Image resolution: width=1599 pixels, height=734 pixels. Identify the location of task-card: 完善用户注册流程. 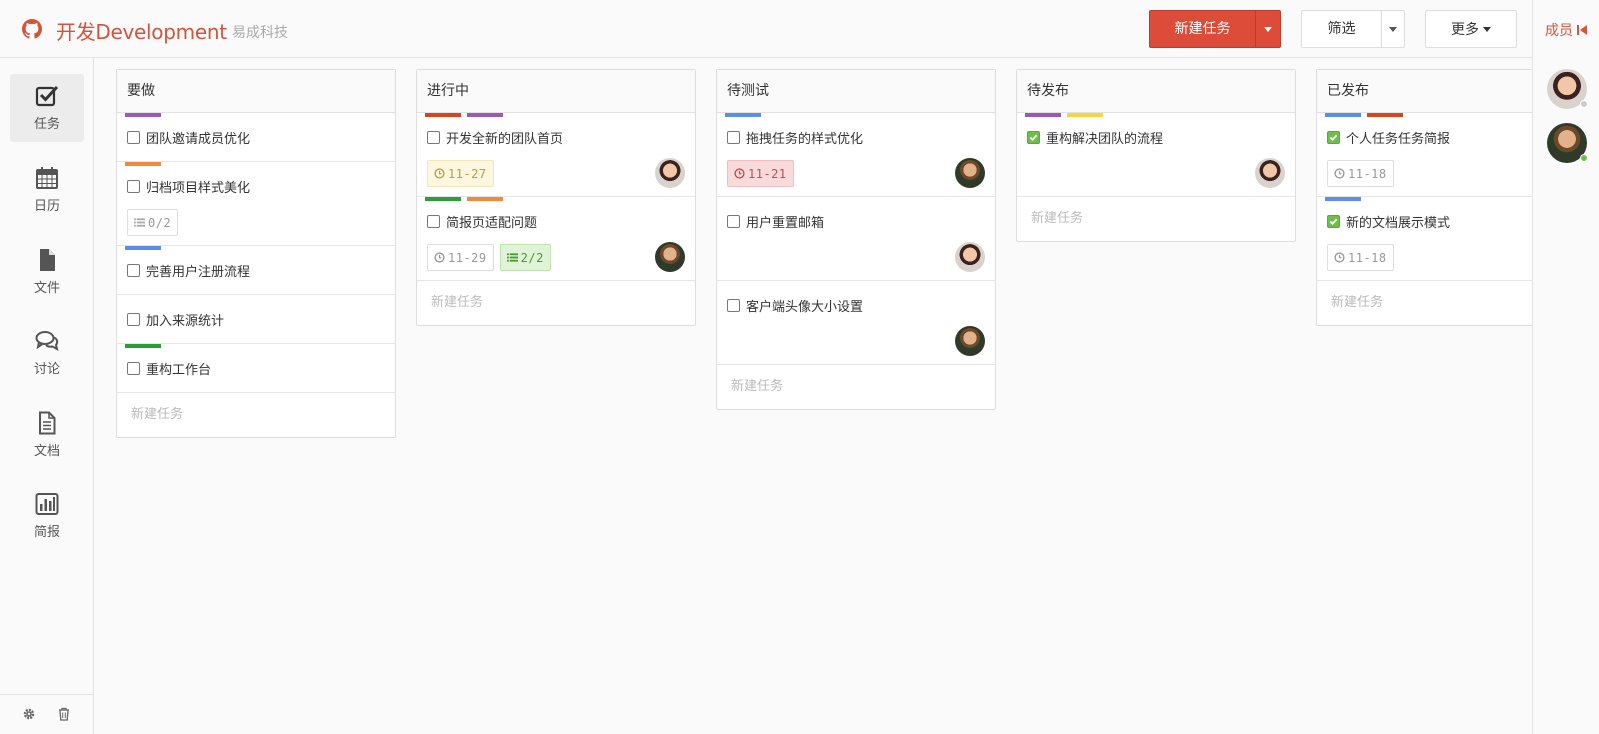
(256, 270).